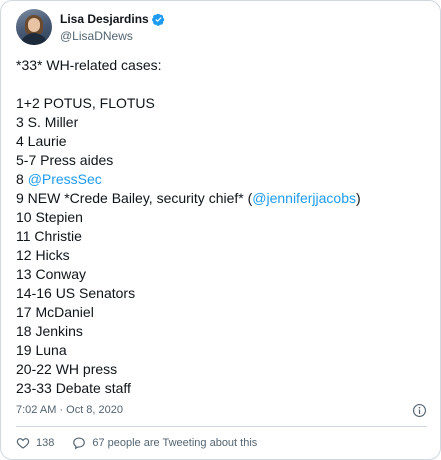  I want to click on tweet-line: 18 Jenkins, so click(221, 331).